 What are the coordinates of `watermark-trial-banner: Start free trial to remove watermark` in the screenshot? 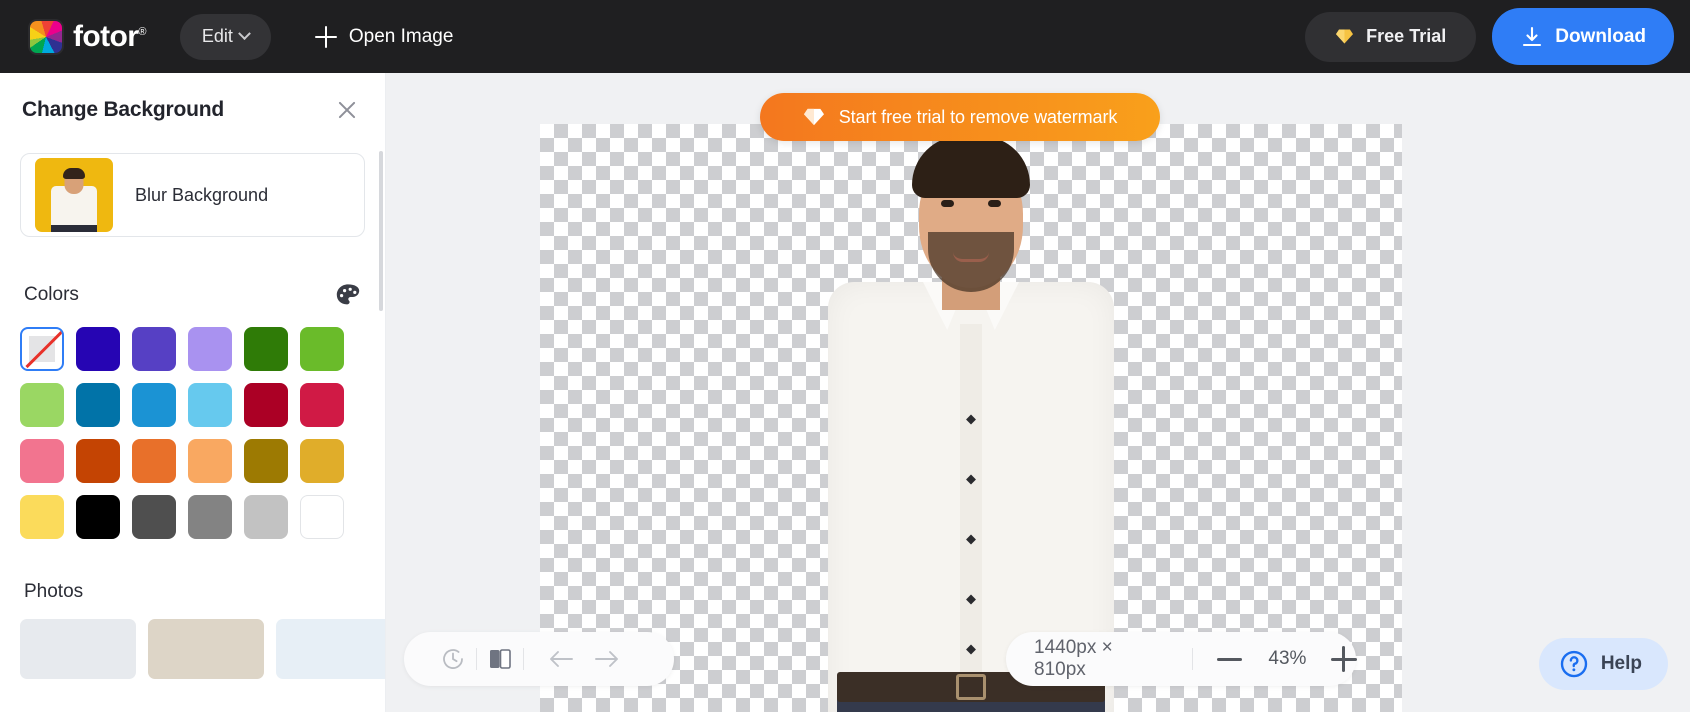 It's located at (960, 117).